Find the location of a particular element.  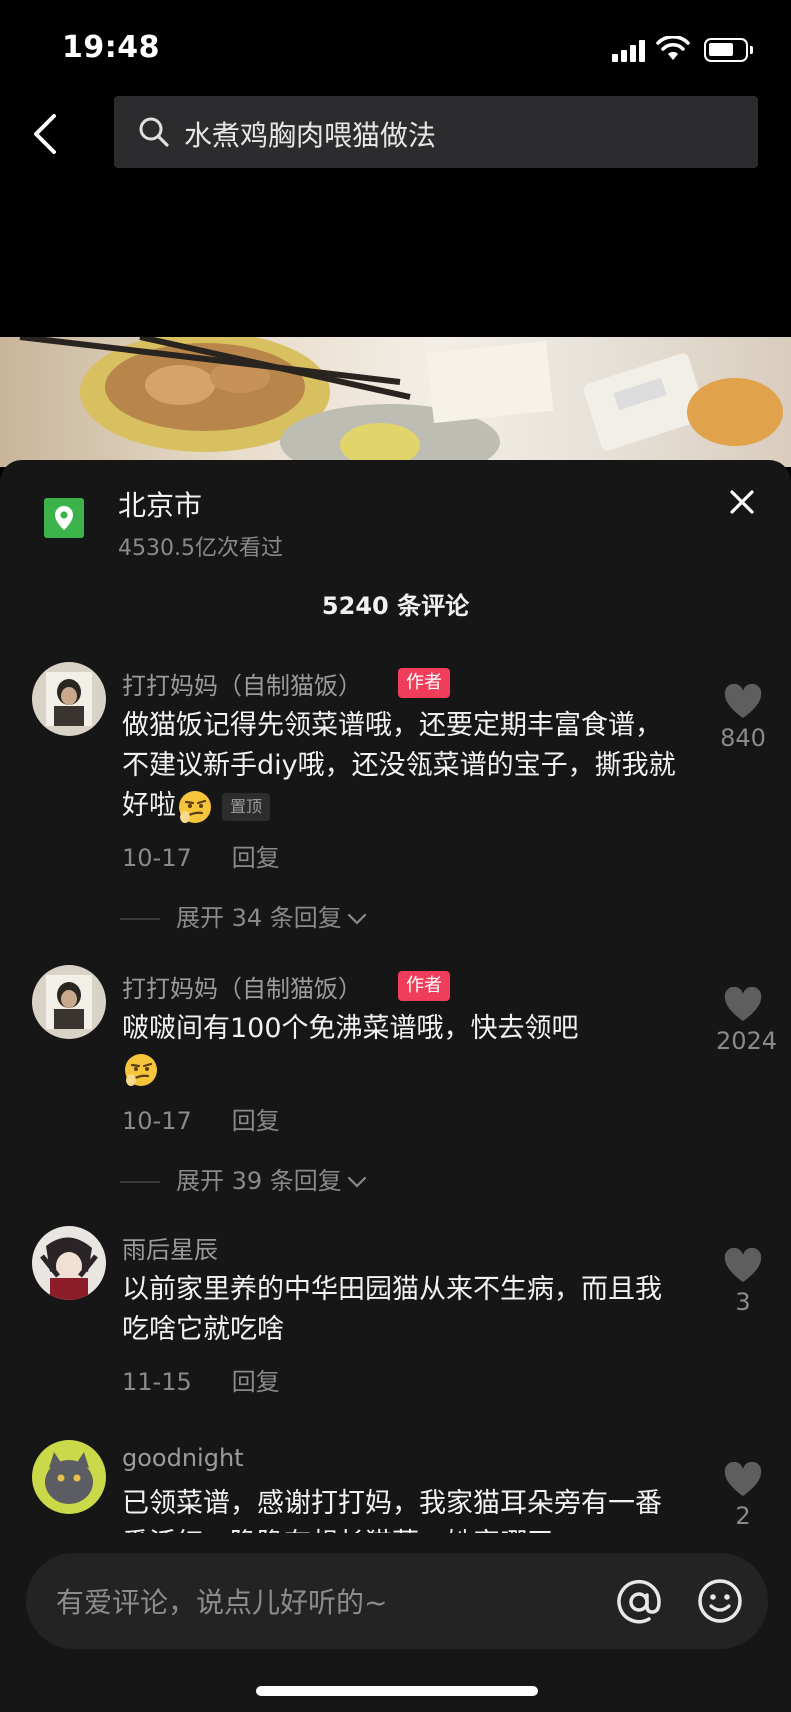

like-button: 840 is located at coordinates (743, 718).